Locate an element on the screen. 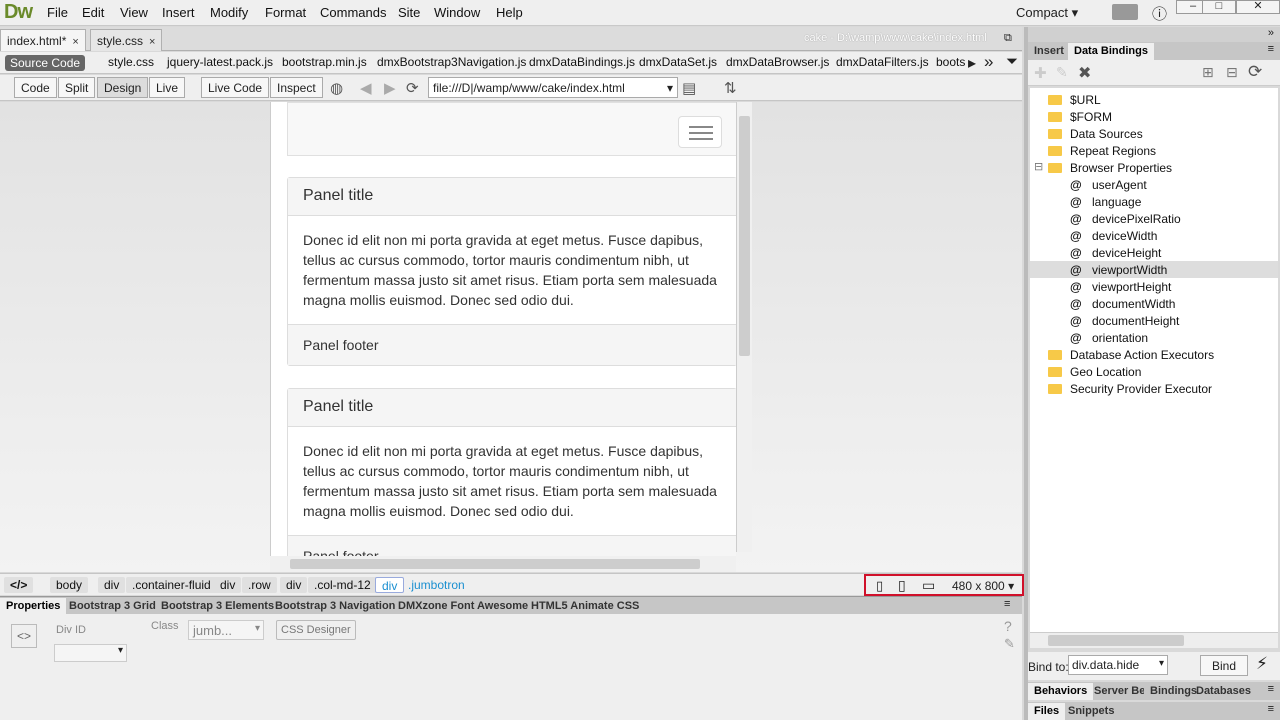  tab-insert: Insert is located at coordinates (1049, 51).